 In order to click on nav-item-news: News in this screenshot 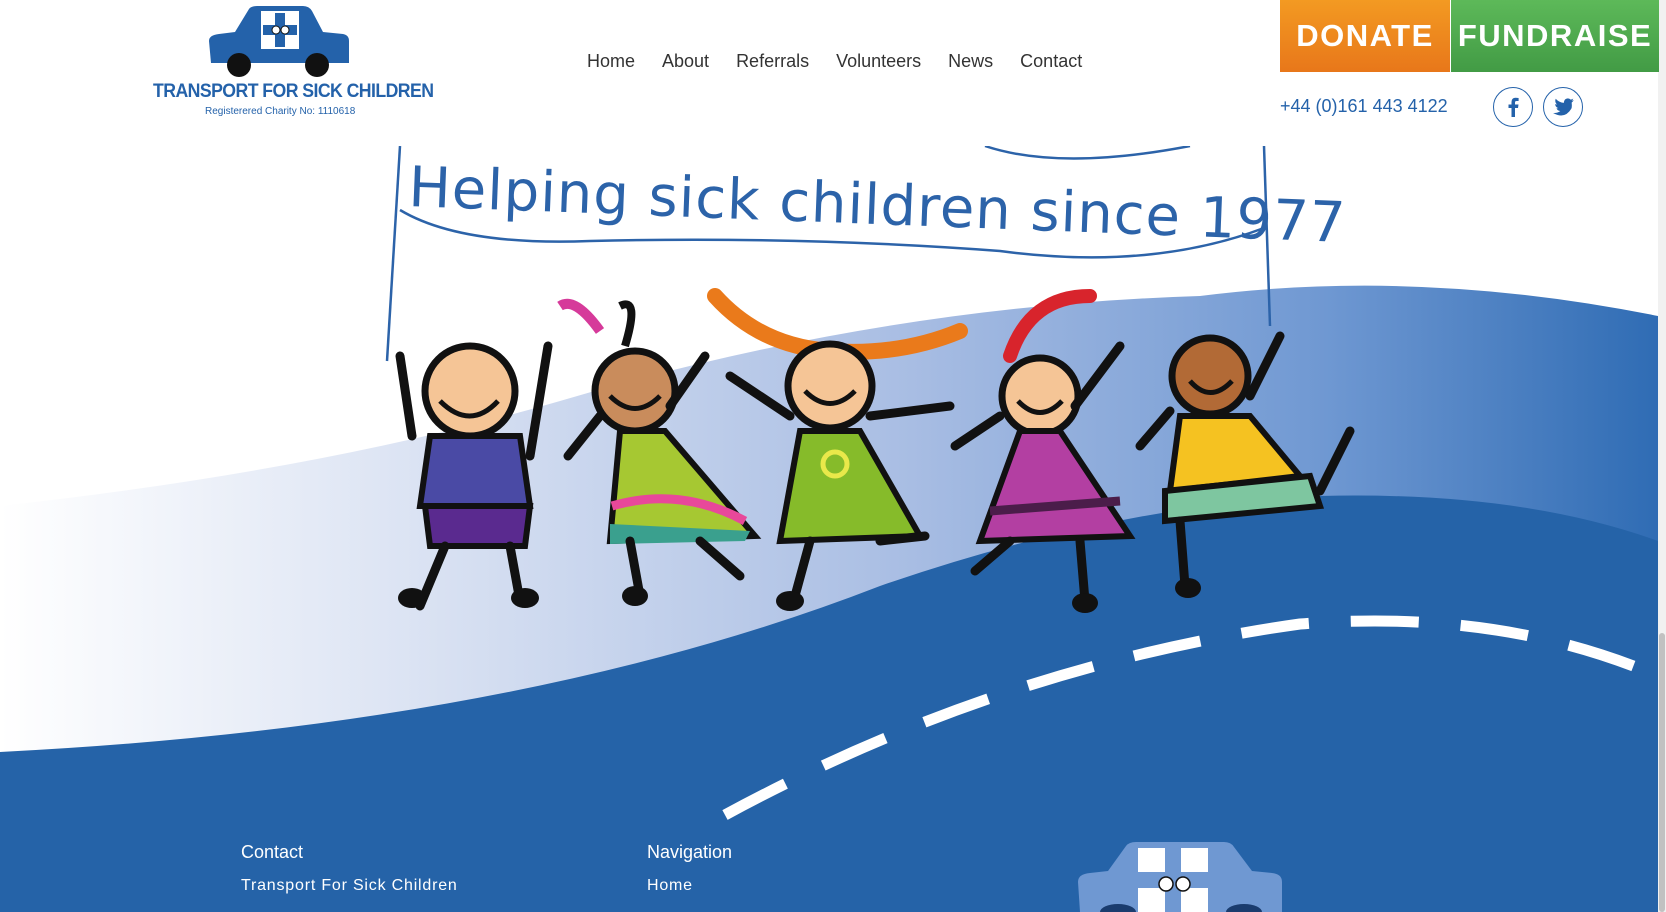, I will do `click(970, 61)`.